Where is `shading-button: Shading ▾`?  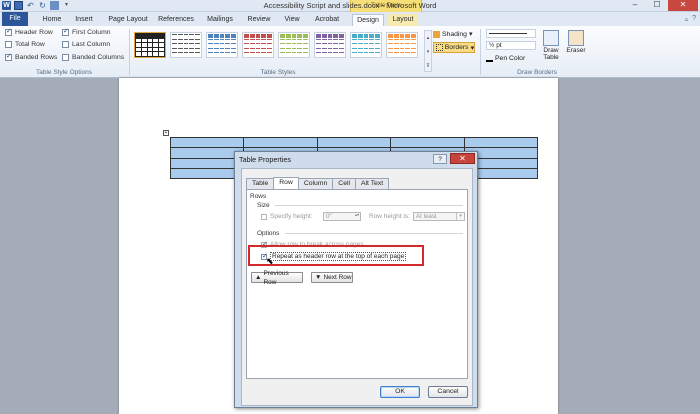 shading-button: Shading ▾ is located at coordinates (452, 34).